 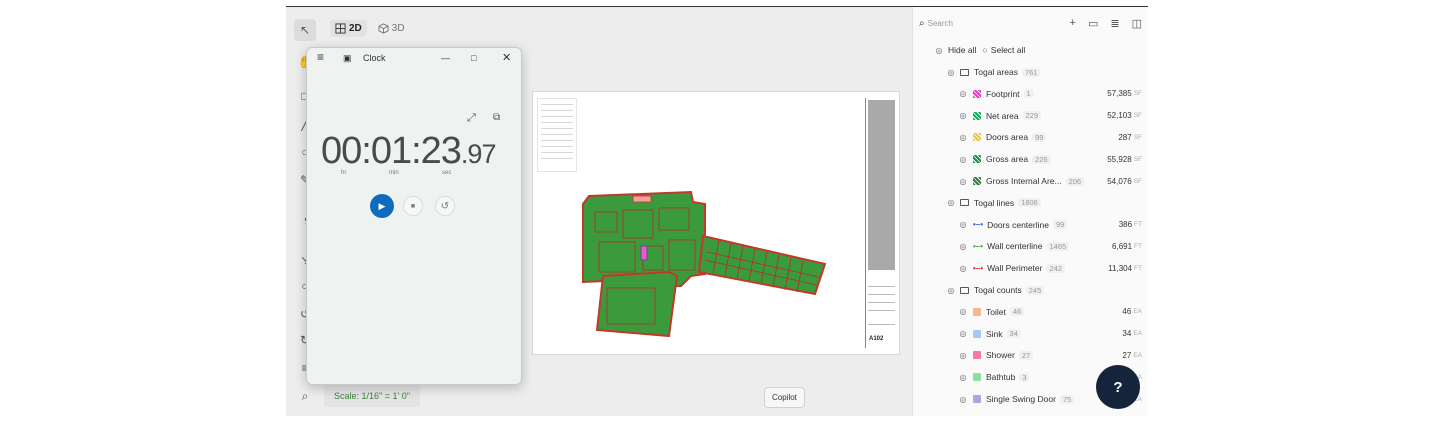 What do you see at coordinates (506, 57) in the screenshot?
I see `close-icon: ✕` at bounding box center [506, 57].